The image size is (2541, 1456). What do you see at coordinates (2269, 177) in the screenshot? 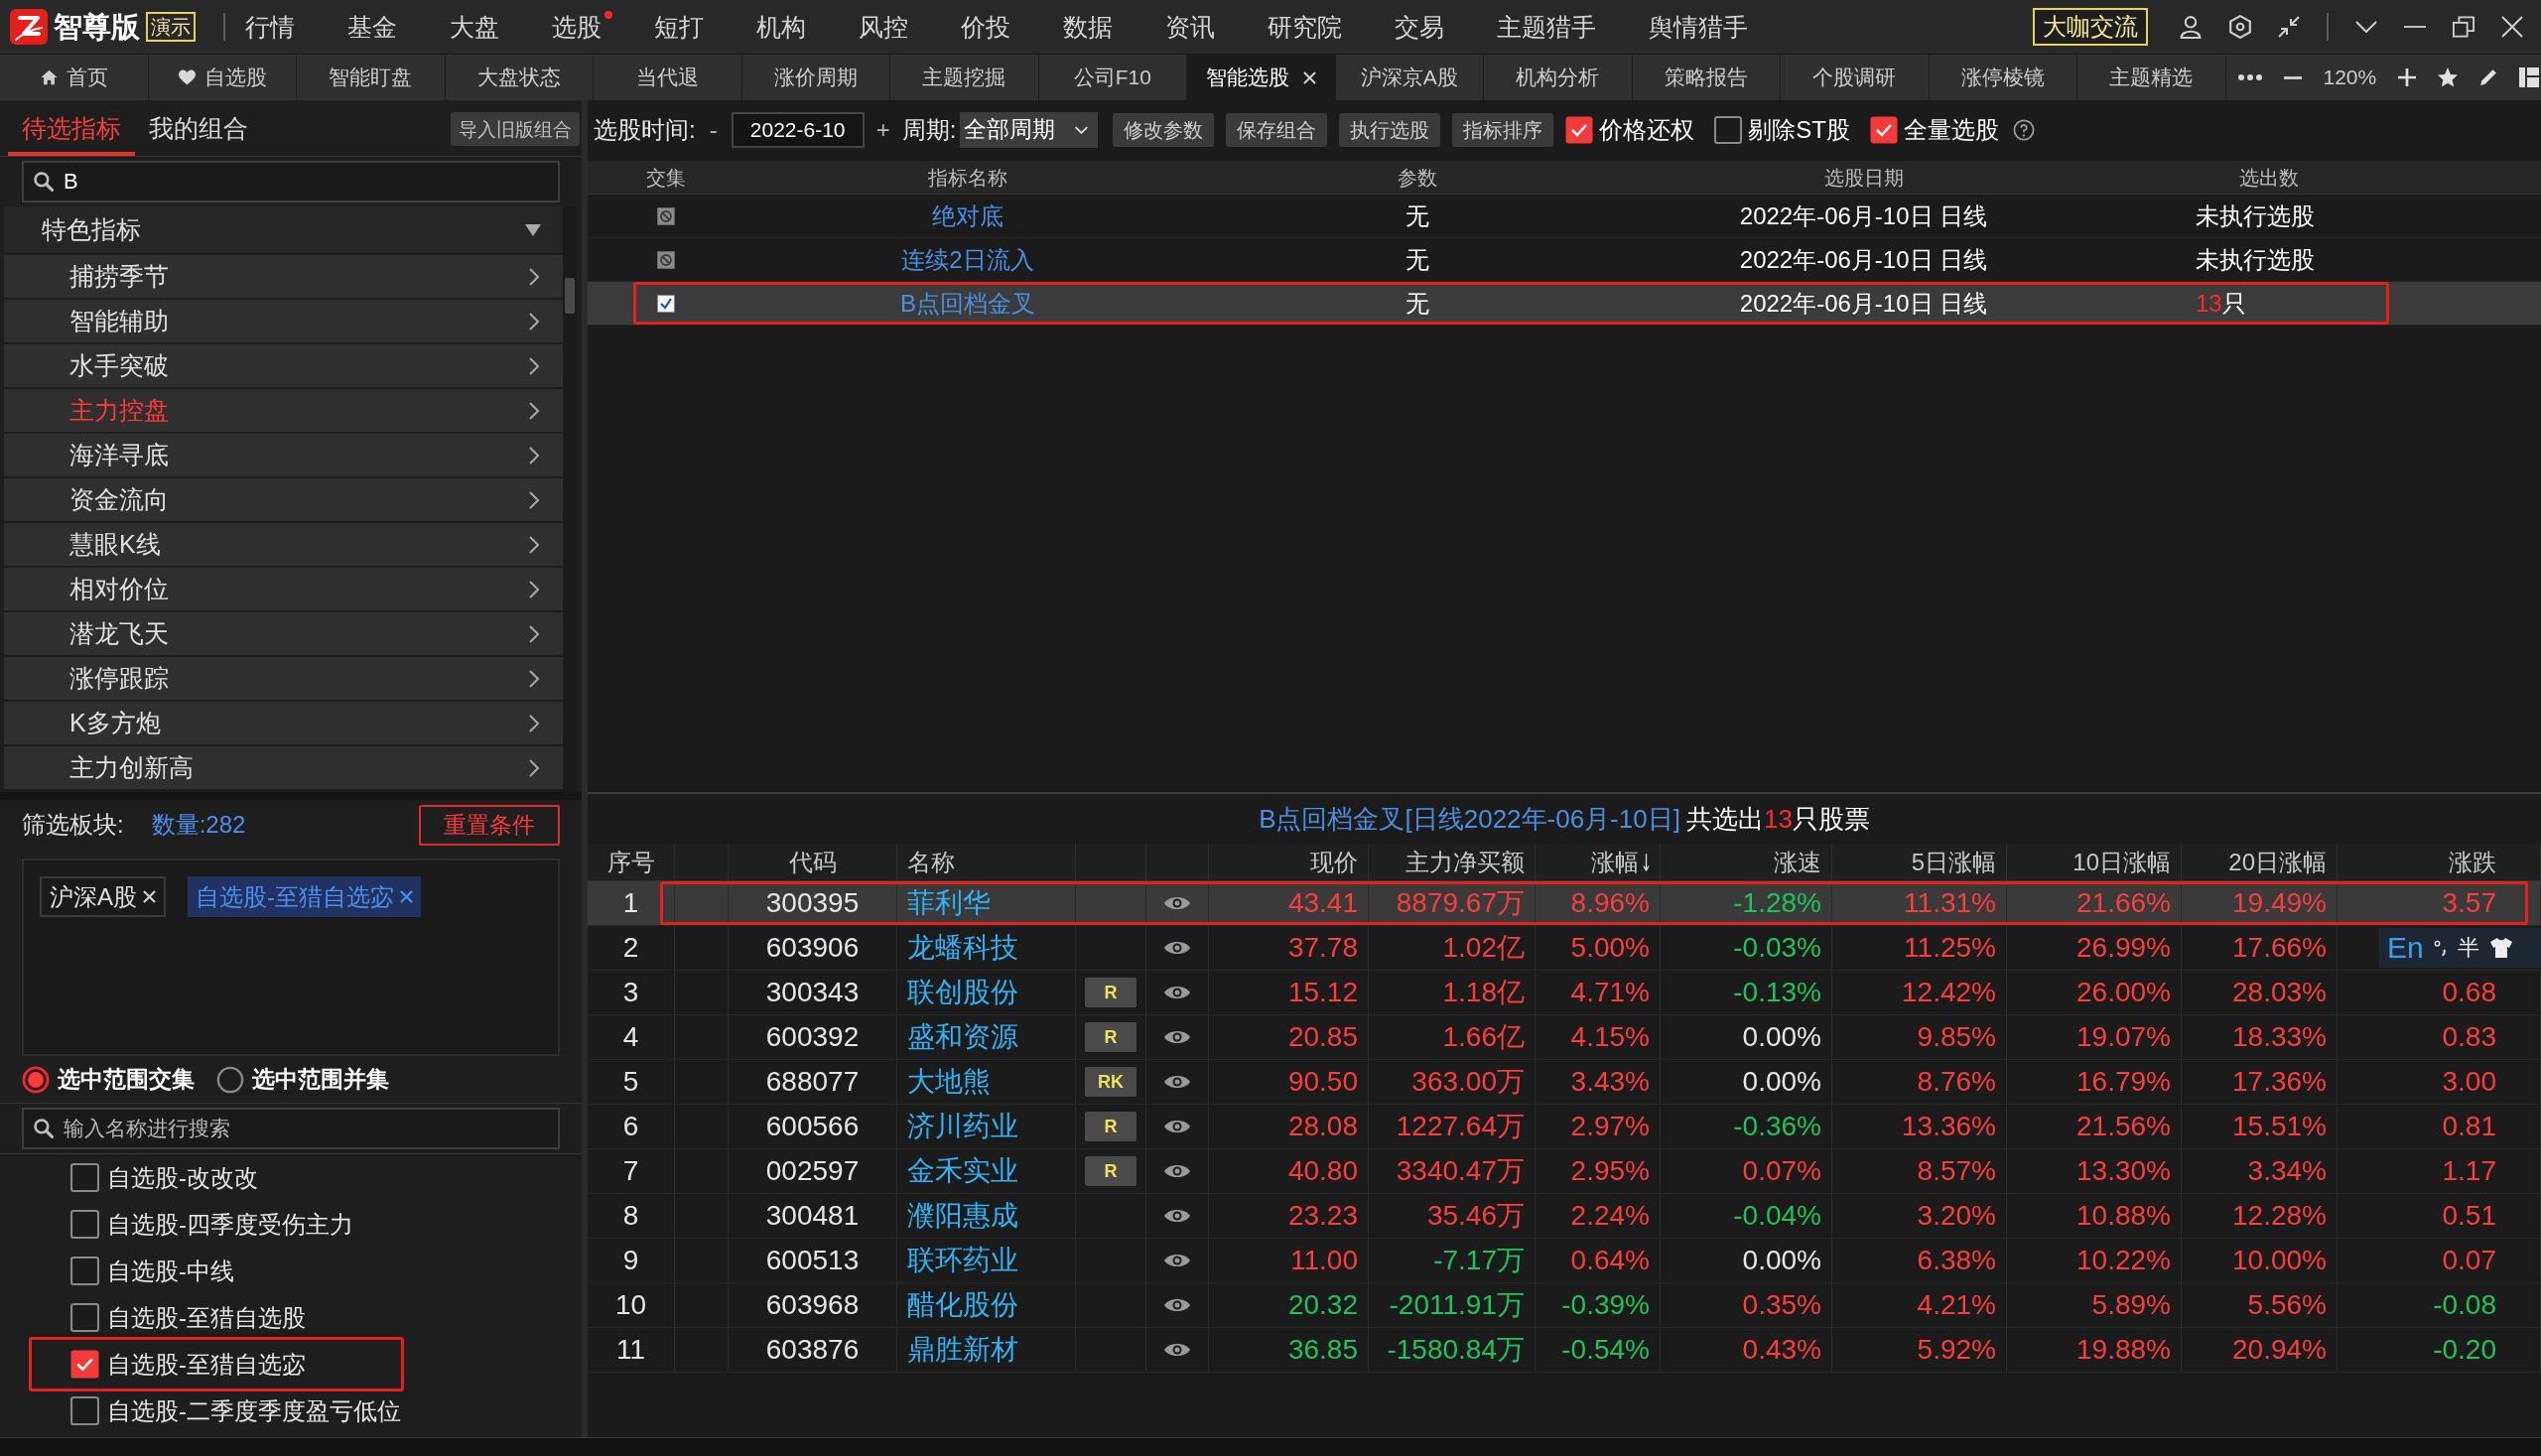
I see `column-header: 选出数` at bounding box center [2269, 177].